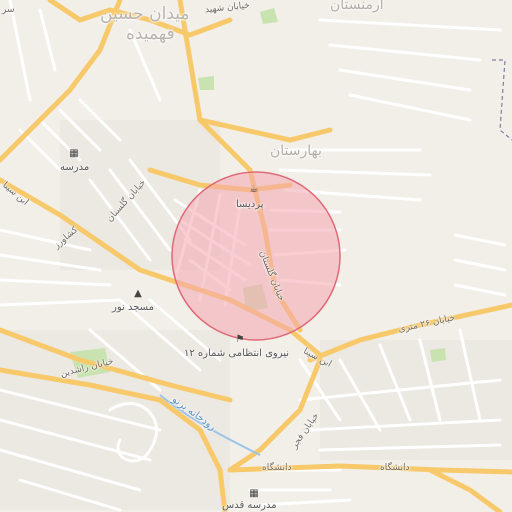 This screenshot has width=512, height=512. I want to click on street-label-daneshgah-2: دانشگاه, so click(395, 468).